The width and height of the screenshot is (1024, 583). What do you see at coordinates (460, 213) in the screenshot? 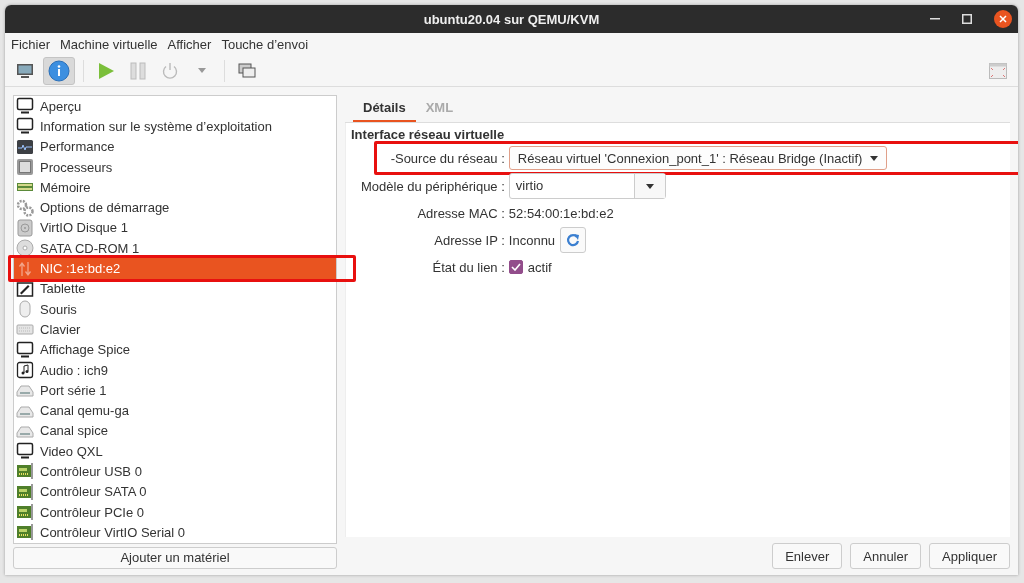
I see `field-label: Adresse MAC :` at bounding box center [460, 213].